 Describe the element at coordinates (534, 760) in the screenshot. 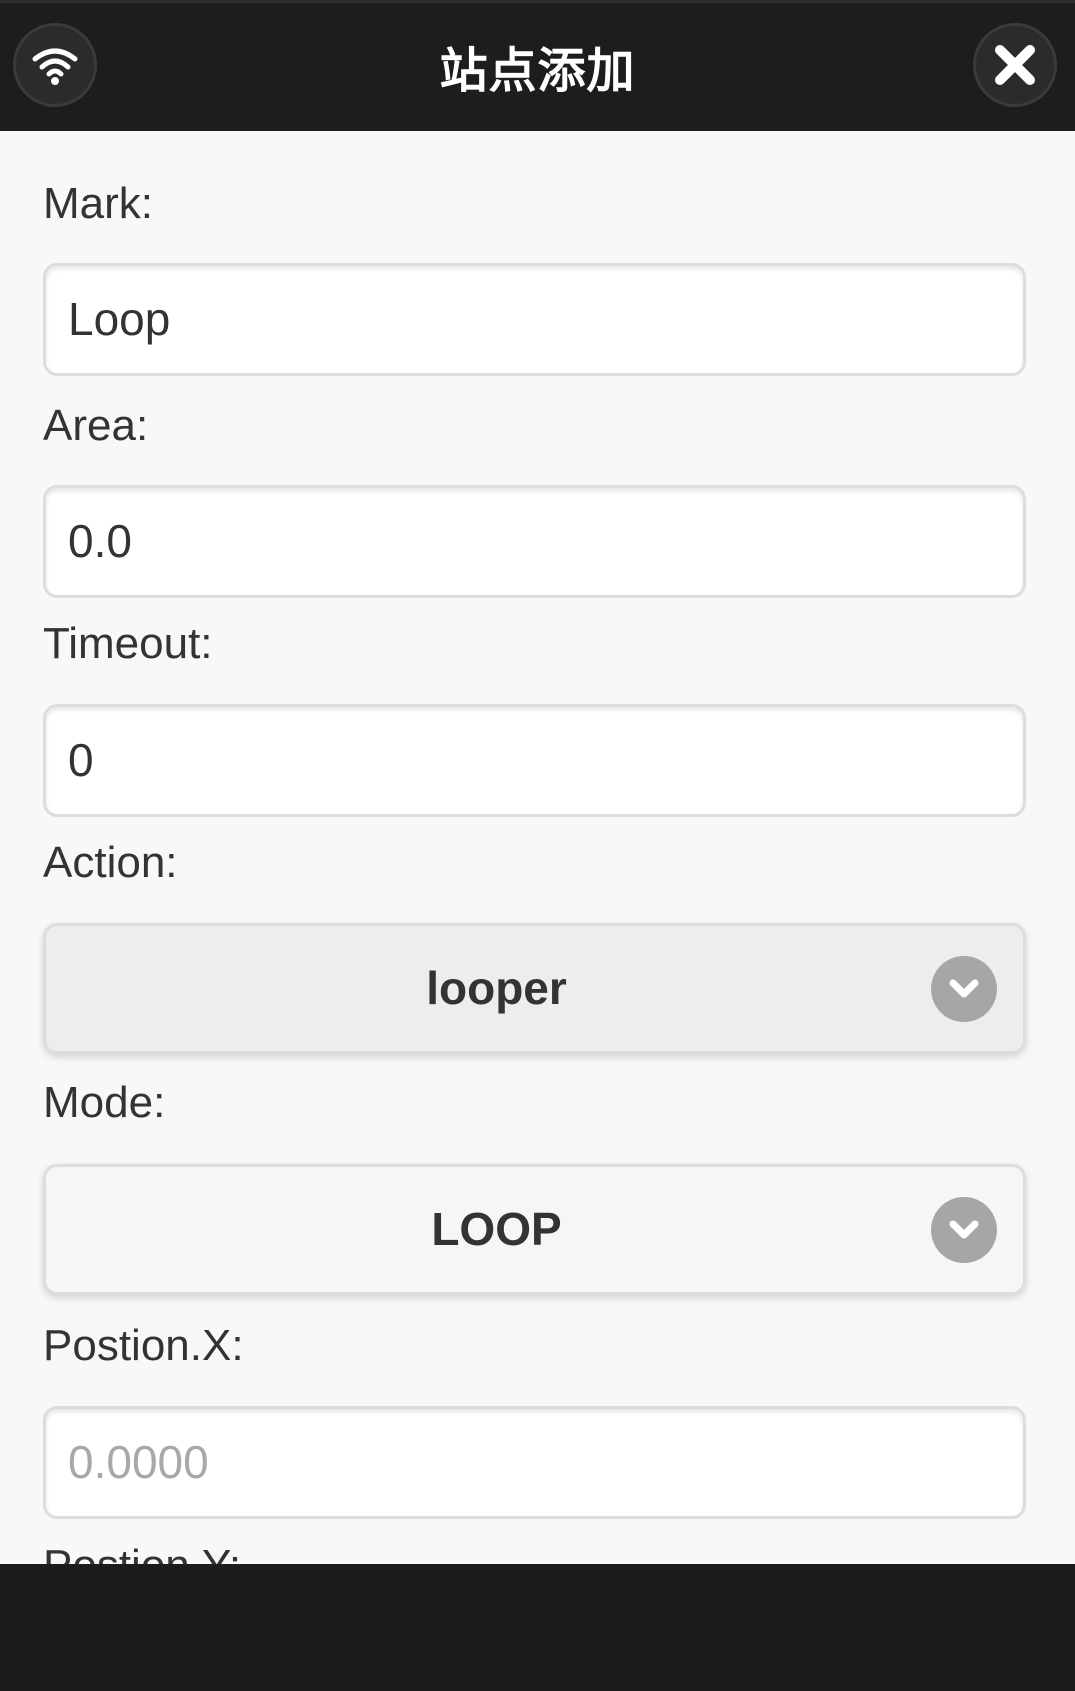

I see `timeout-input: 0` at that location.